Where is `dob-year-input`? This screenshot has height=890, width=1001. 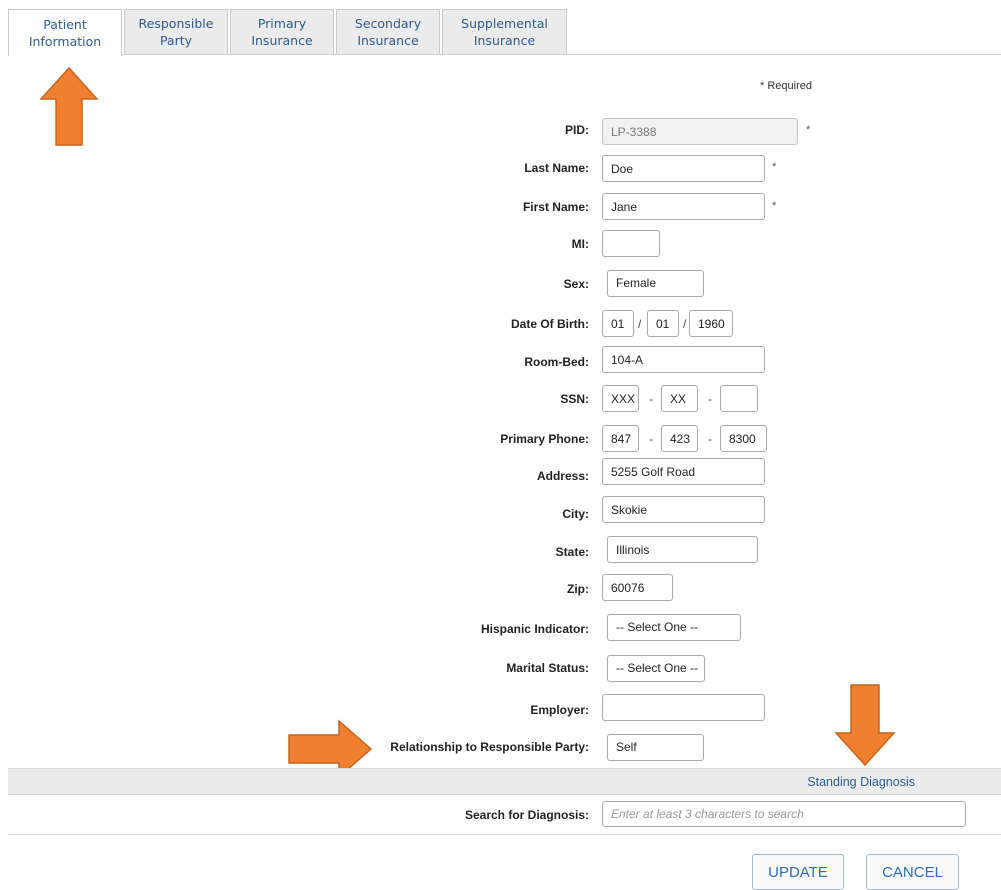 dob-year-input is located at coordinates (711, 323).